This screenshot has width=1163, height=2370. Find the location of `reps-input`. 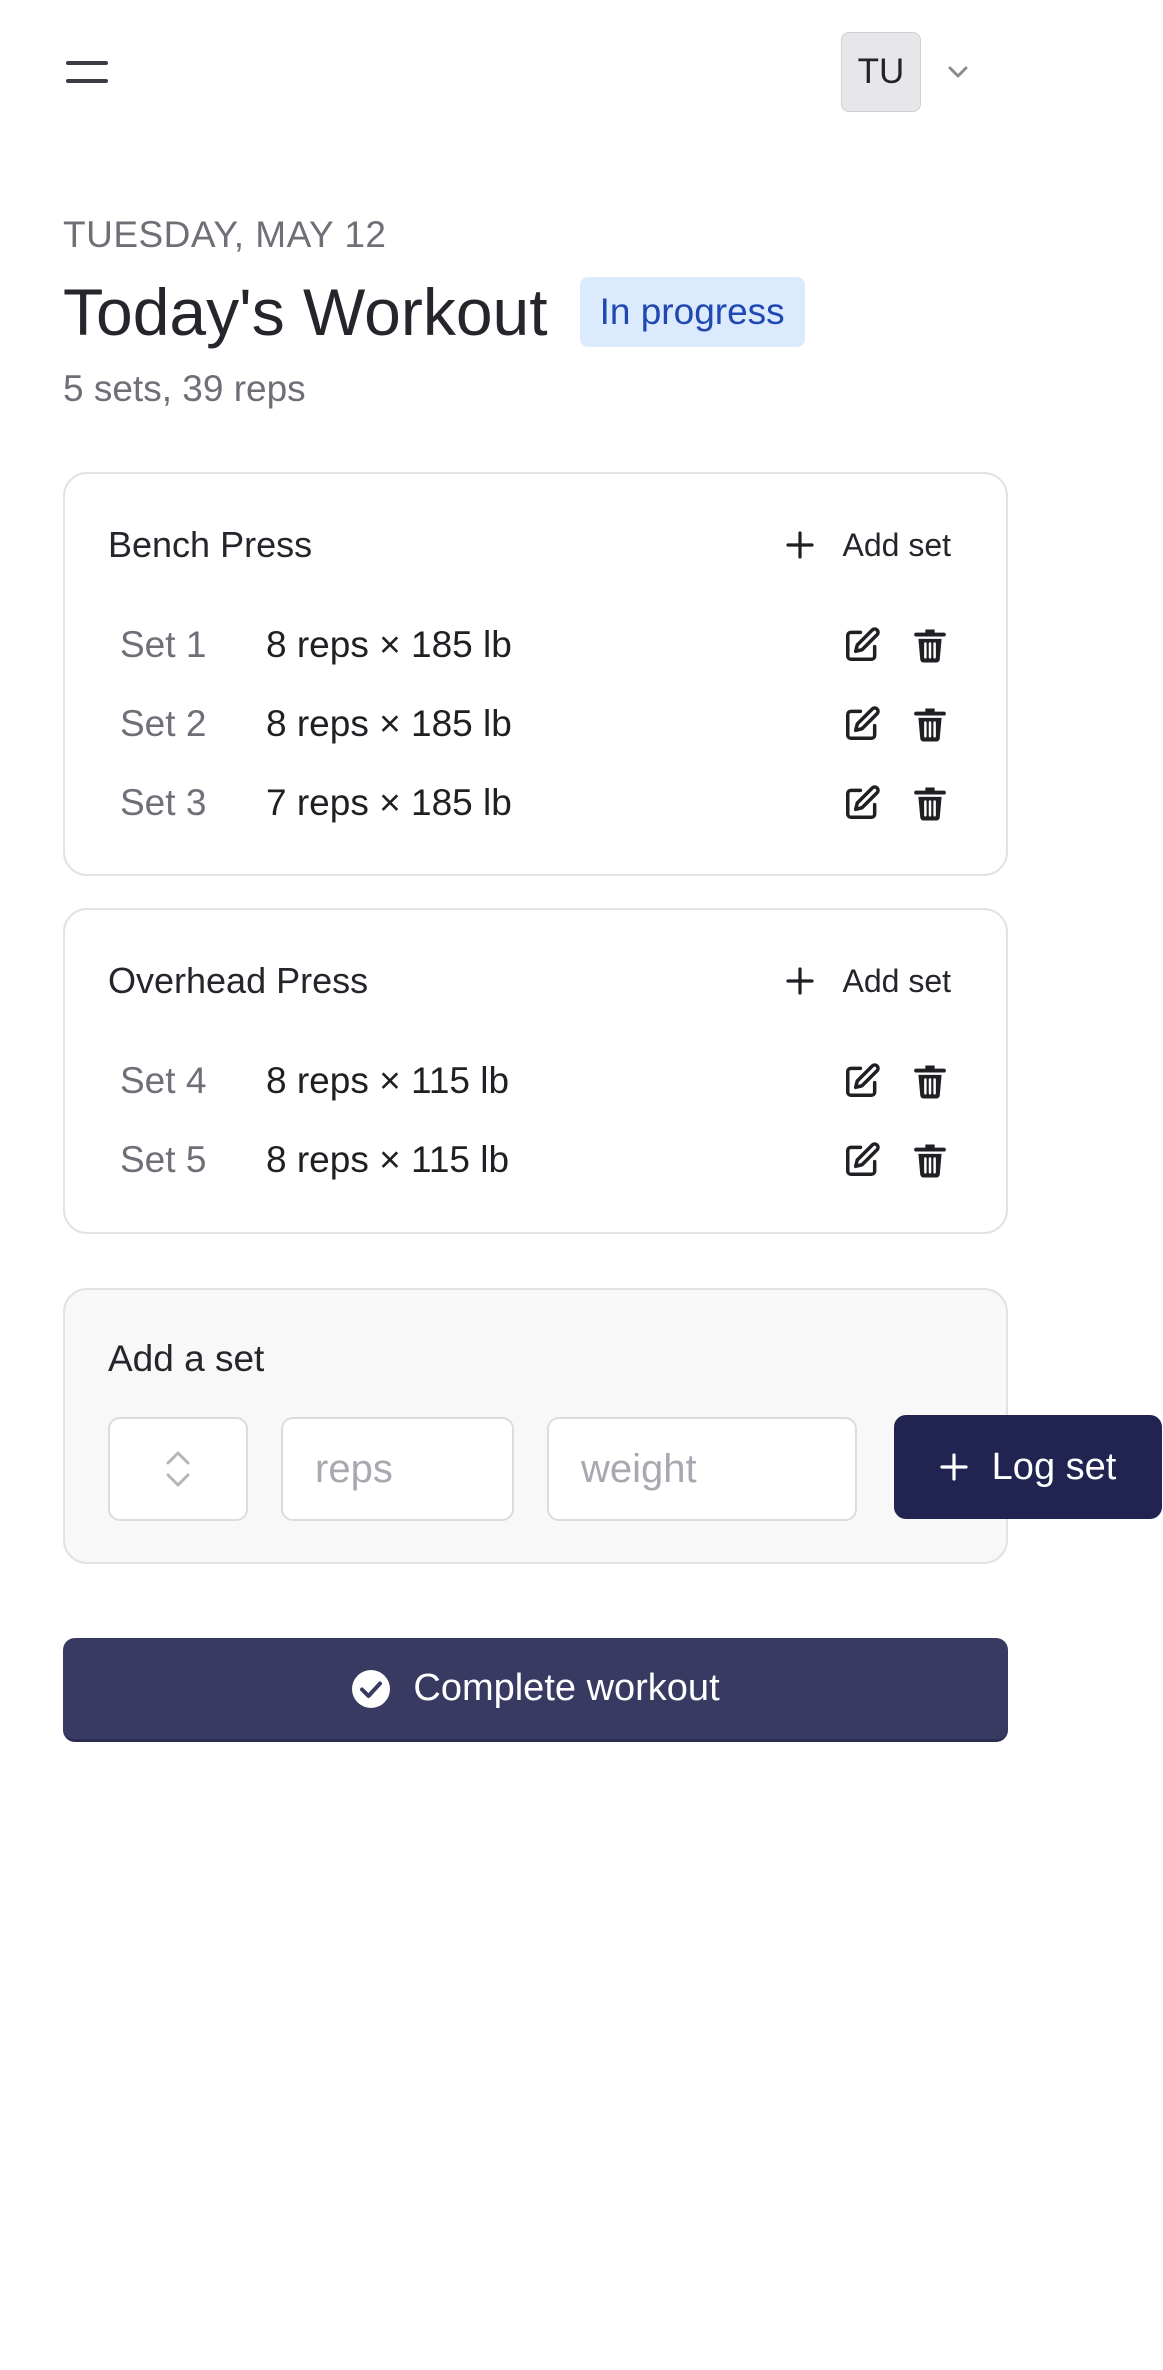

reps-input is located at coordinates (397, 1469).